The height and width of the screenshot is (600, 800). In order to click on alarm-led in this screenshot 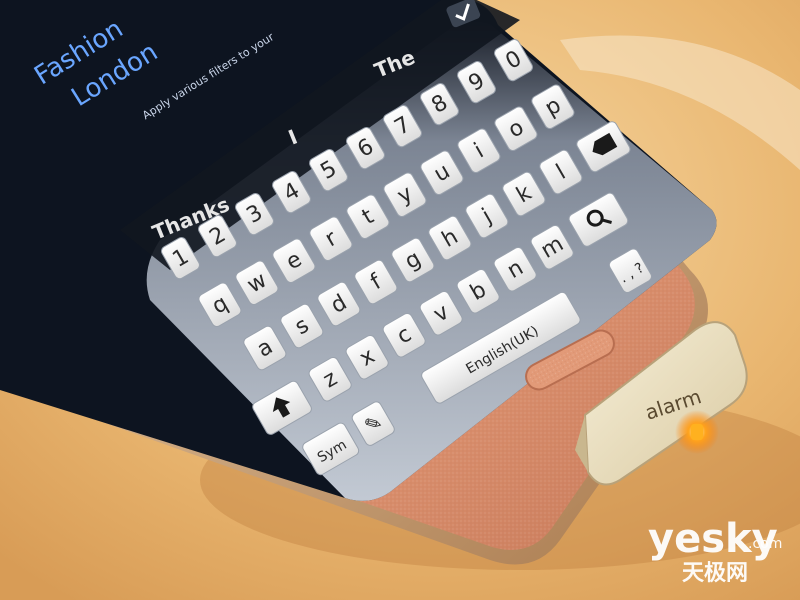, I will do `click(697, 432)`.